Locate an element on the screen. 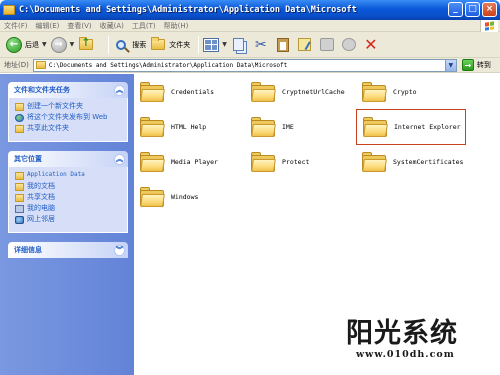 This screenshot has width=500, height=375. file-tasks-header: 文件和文件夹任务 ︽ is located at coordinates (68, 90).